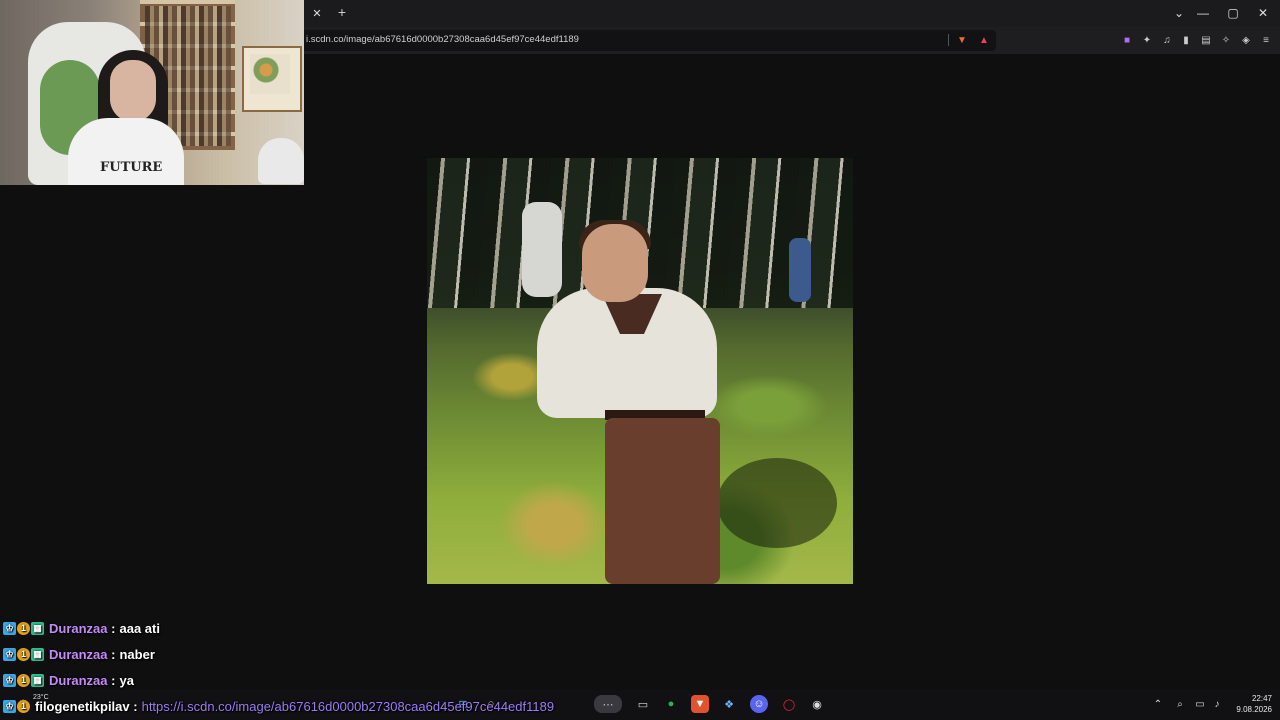 The width and height of the screenshot is (1280, 720). I want to click on background-child, so click(800, 270).